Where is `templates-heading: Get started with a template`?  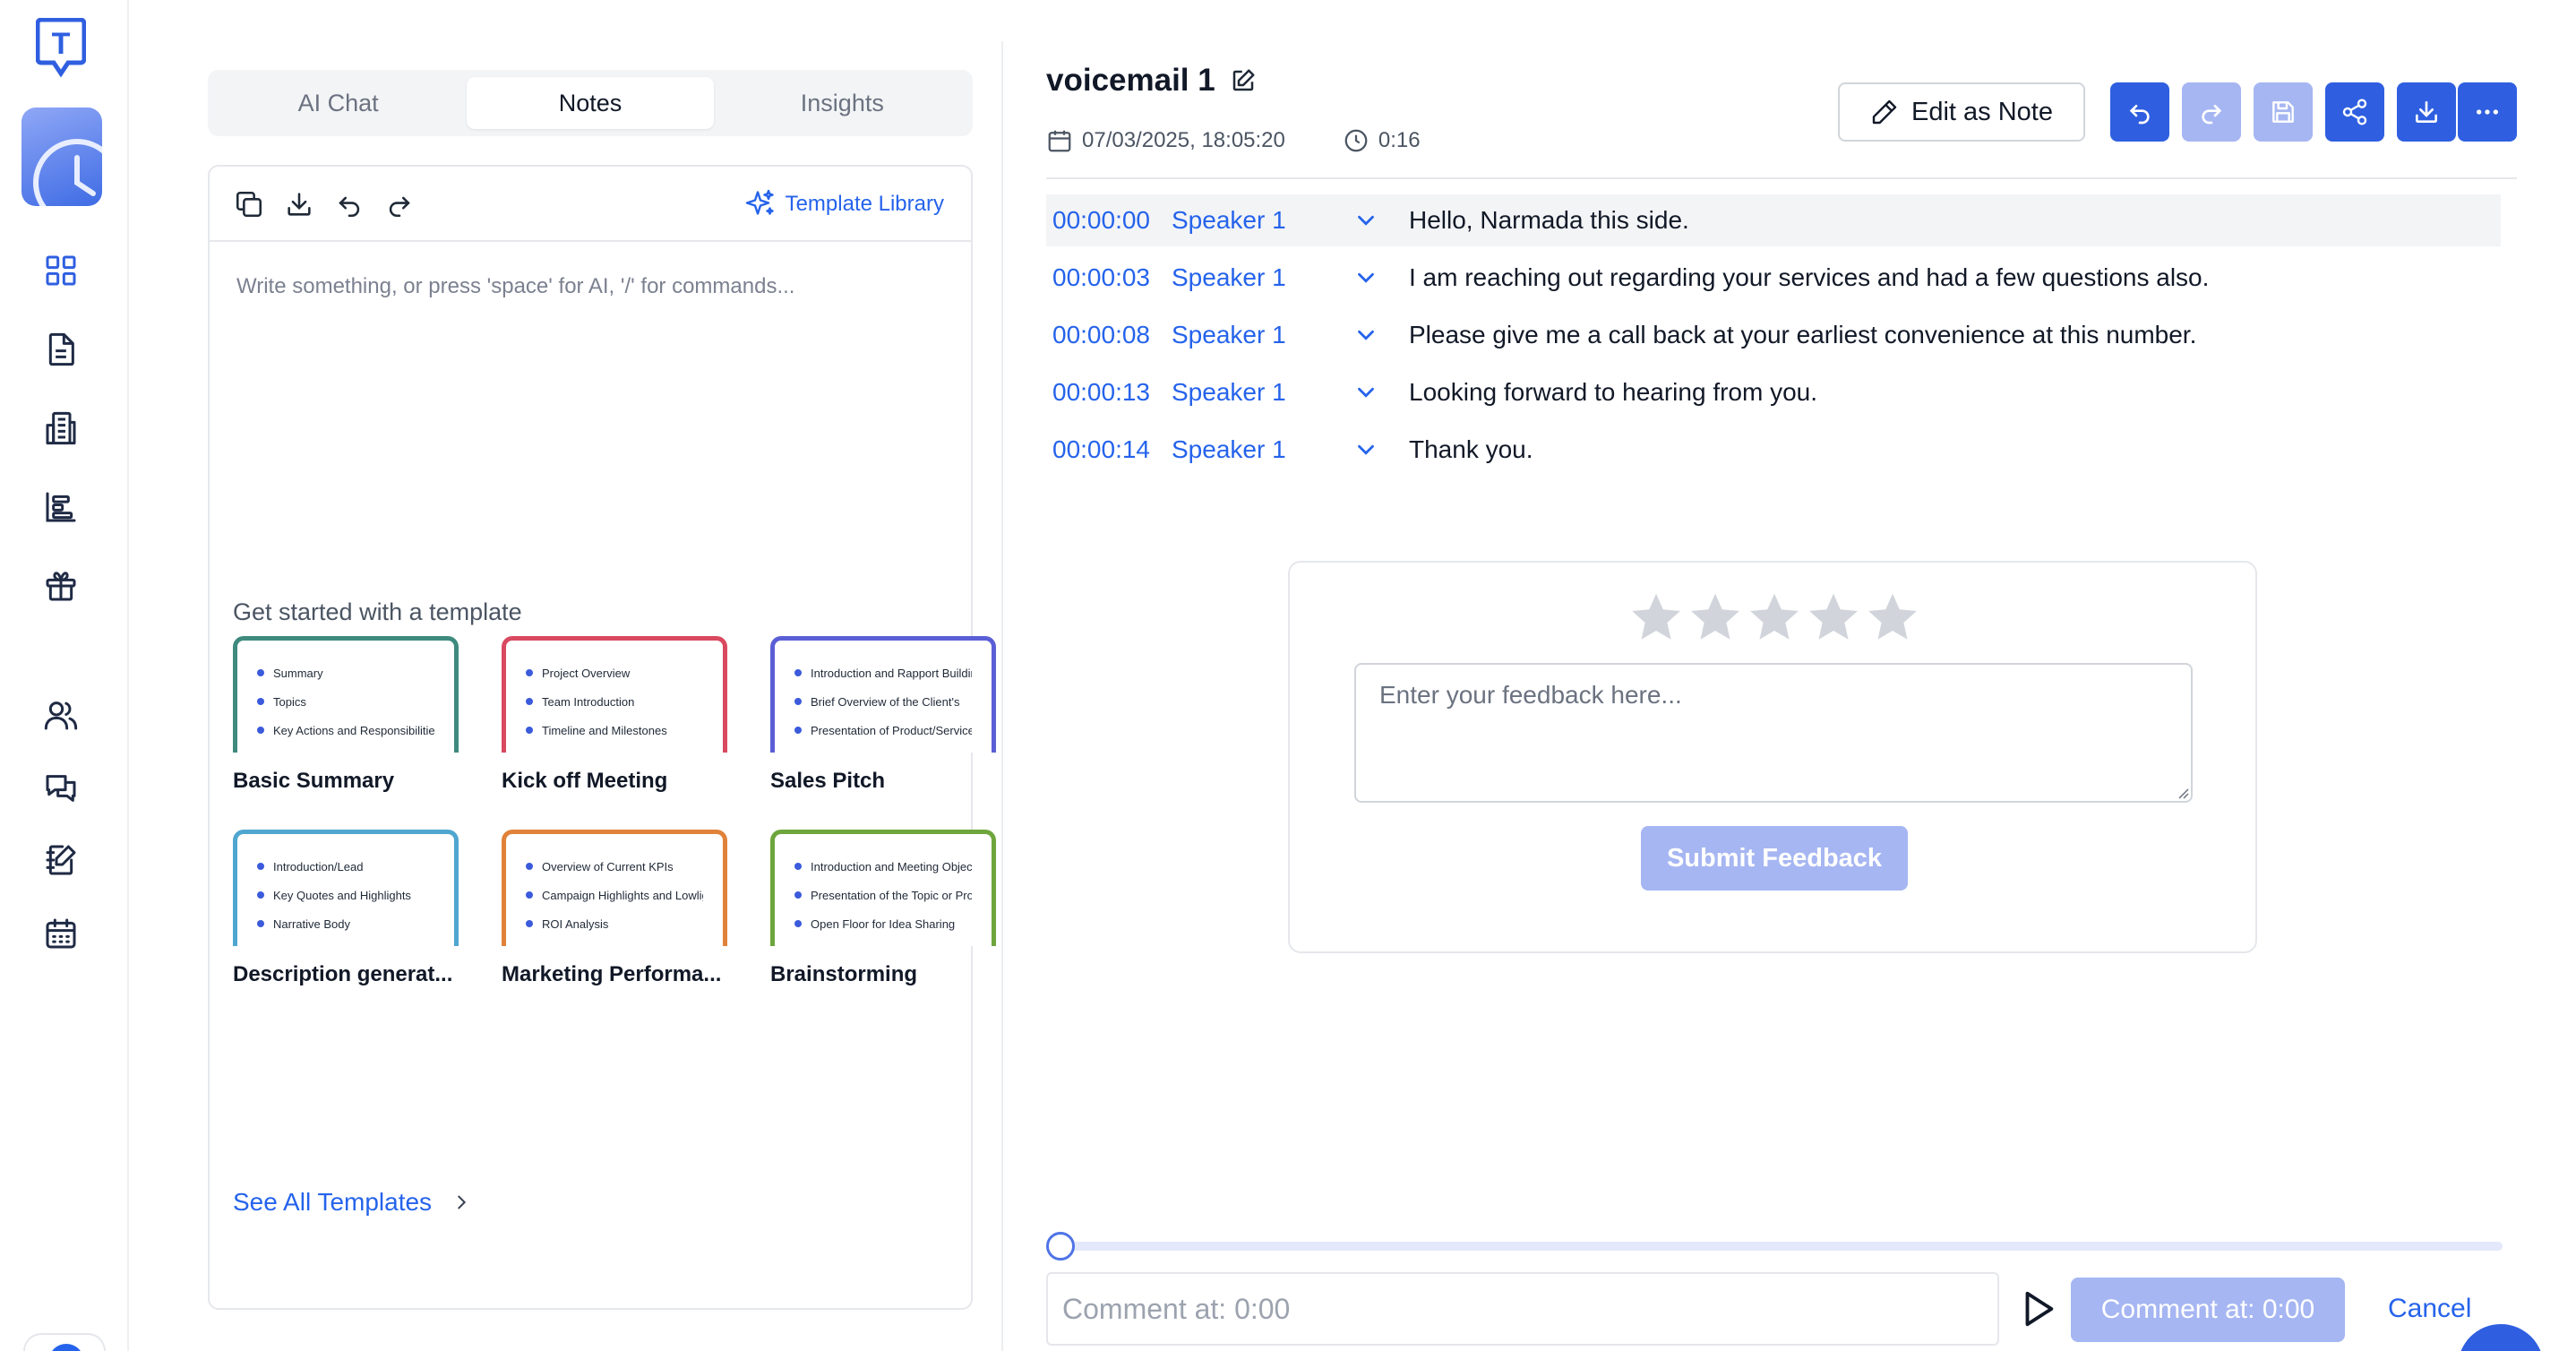
templates-heading: Get started with a template is located at coordinates (377, 611).